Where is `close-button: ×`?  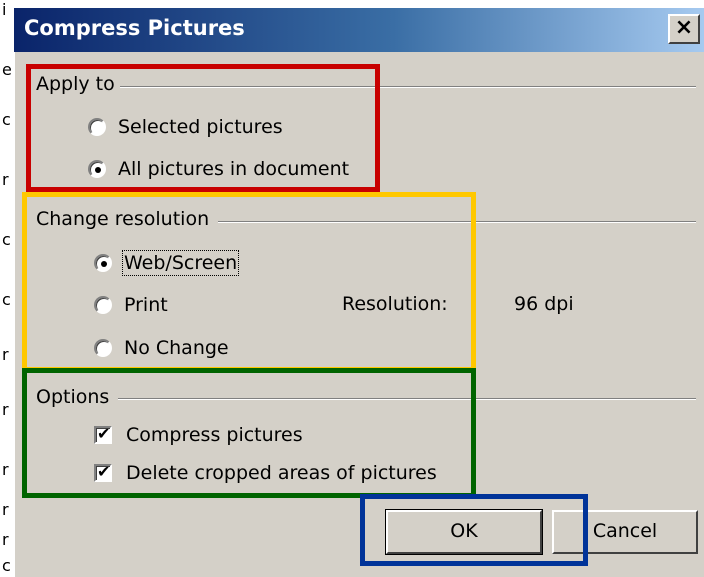 close-button: × is located at coordinates (684, 29).